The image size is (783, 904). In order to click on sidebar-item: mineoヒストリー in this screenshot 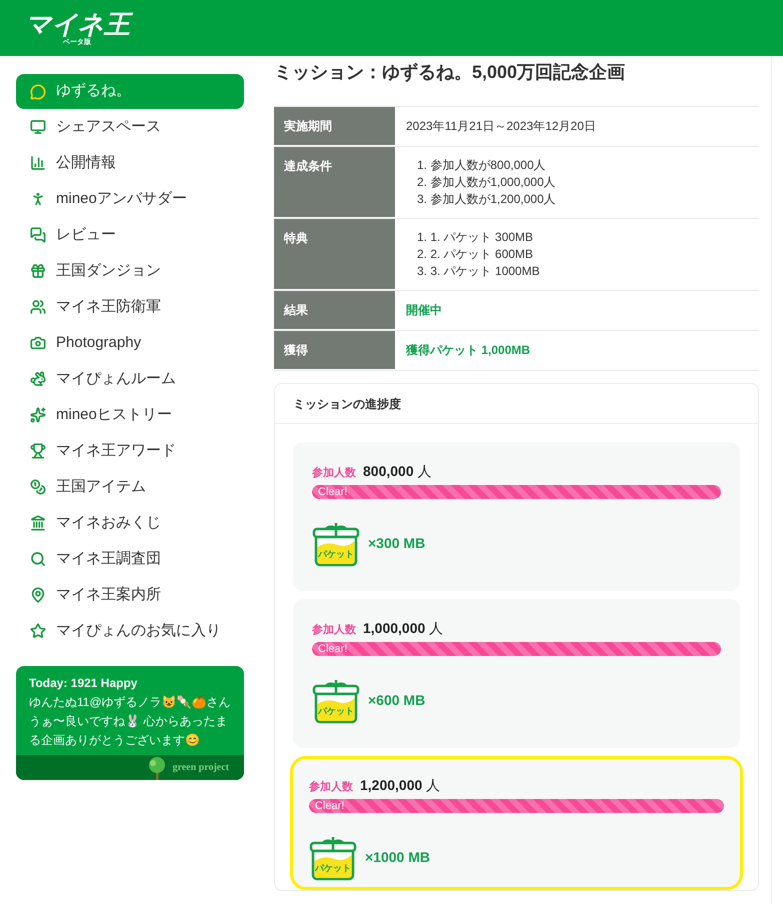, I will do `click(130, 415)`.